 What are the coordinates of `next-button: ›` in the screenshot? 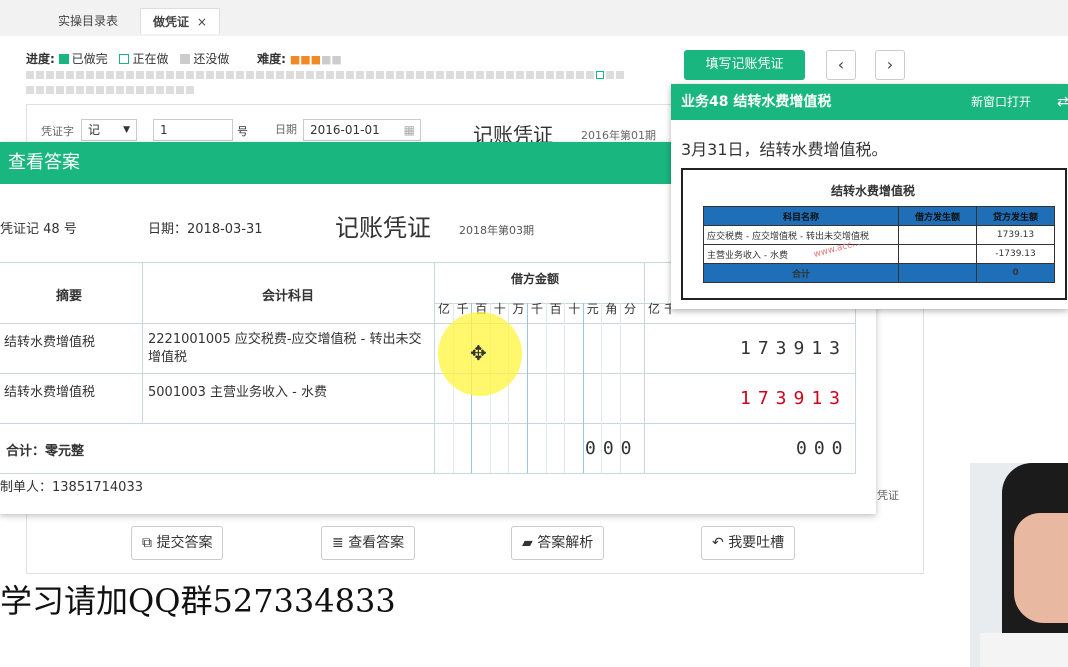 It's located at (890, 65).